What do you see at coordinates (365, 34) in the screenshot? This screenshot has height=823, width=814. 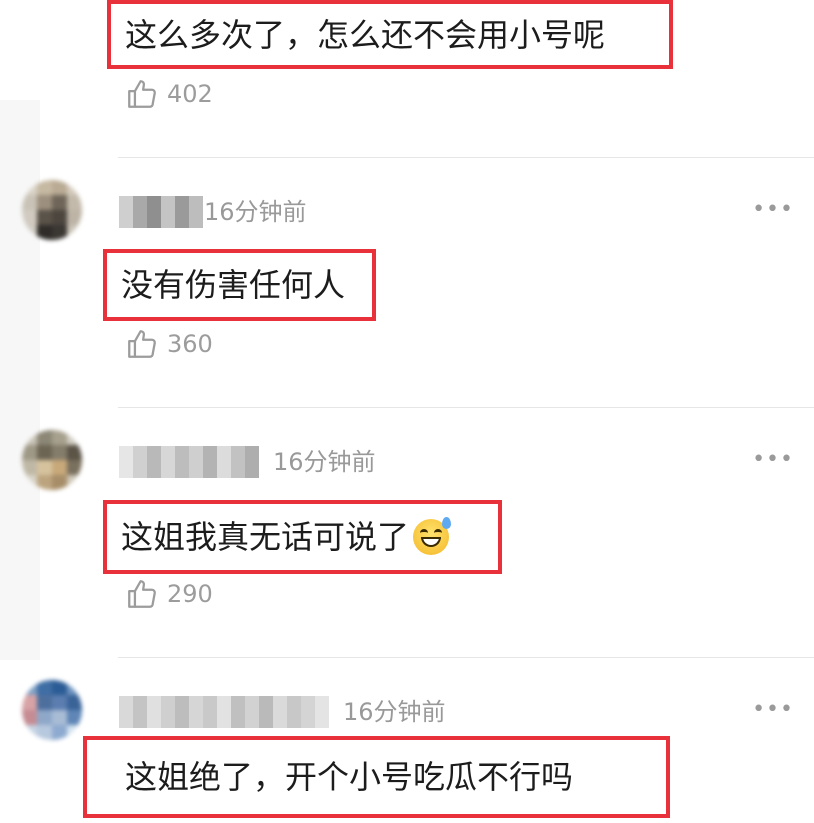 I see `comment-text: 这么多次了，怎么还不会用小号呢` at bounding box center [365, 34].